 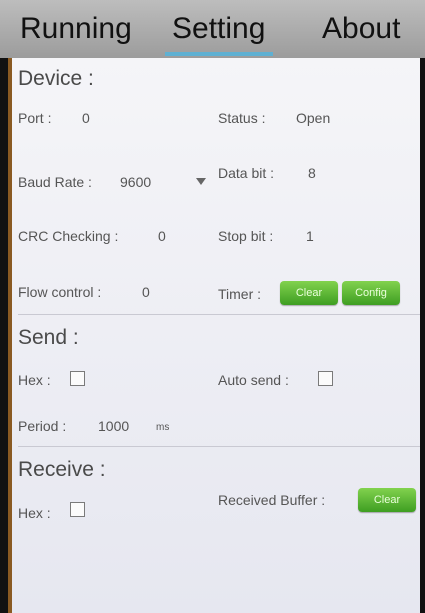 I want to click on received-buffer-clear-button: Clear, so click(x=387, y=500).